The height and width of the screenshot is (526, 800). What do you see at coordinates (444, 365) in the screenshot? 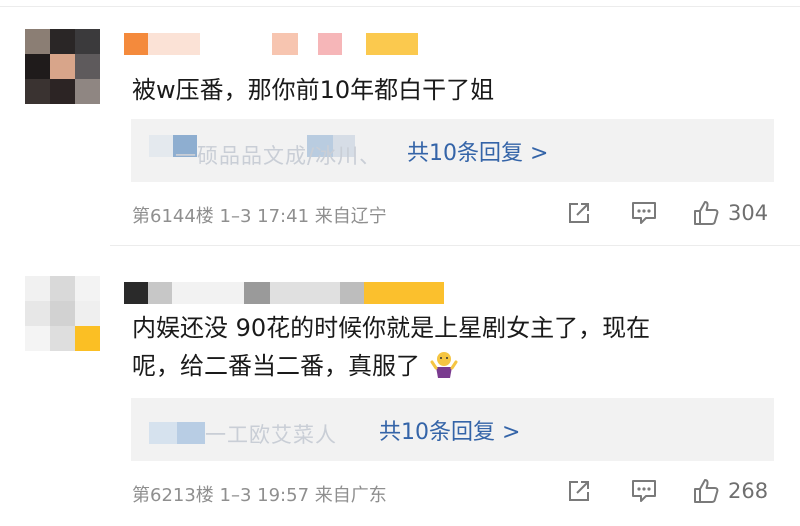
I see `shrug-emoji` at bounding box center [444, 365].